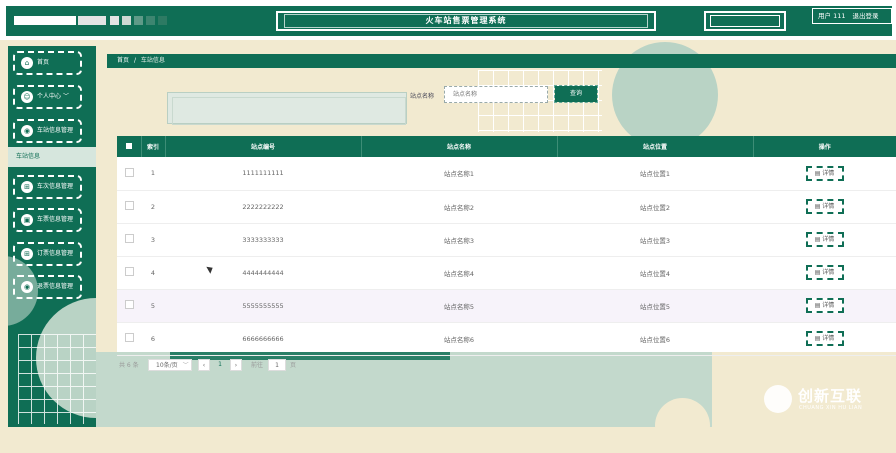 The height and width of the screenshot is (453, 896). I want to click on cell-location: 站点位置1, so click(655, 174).